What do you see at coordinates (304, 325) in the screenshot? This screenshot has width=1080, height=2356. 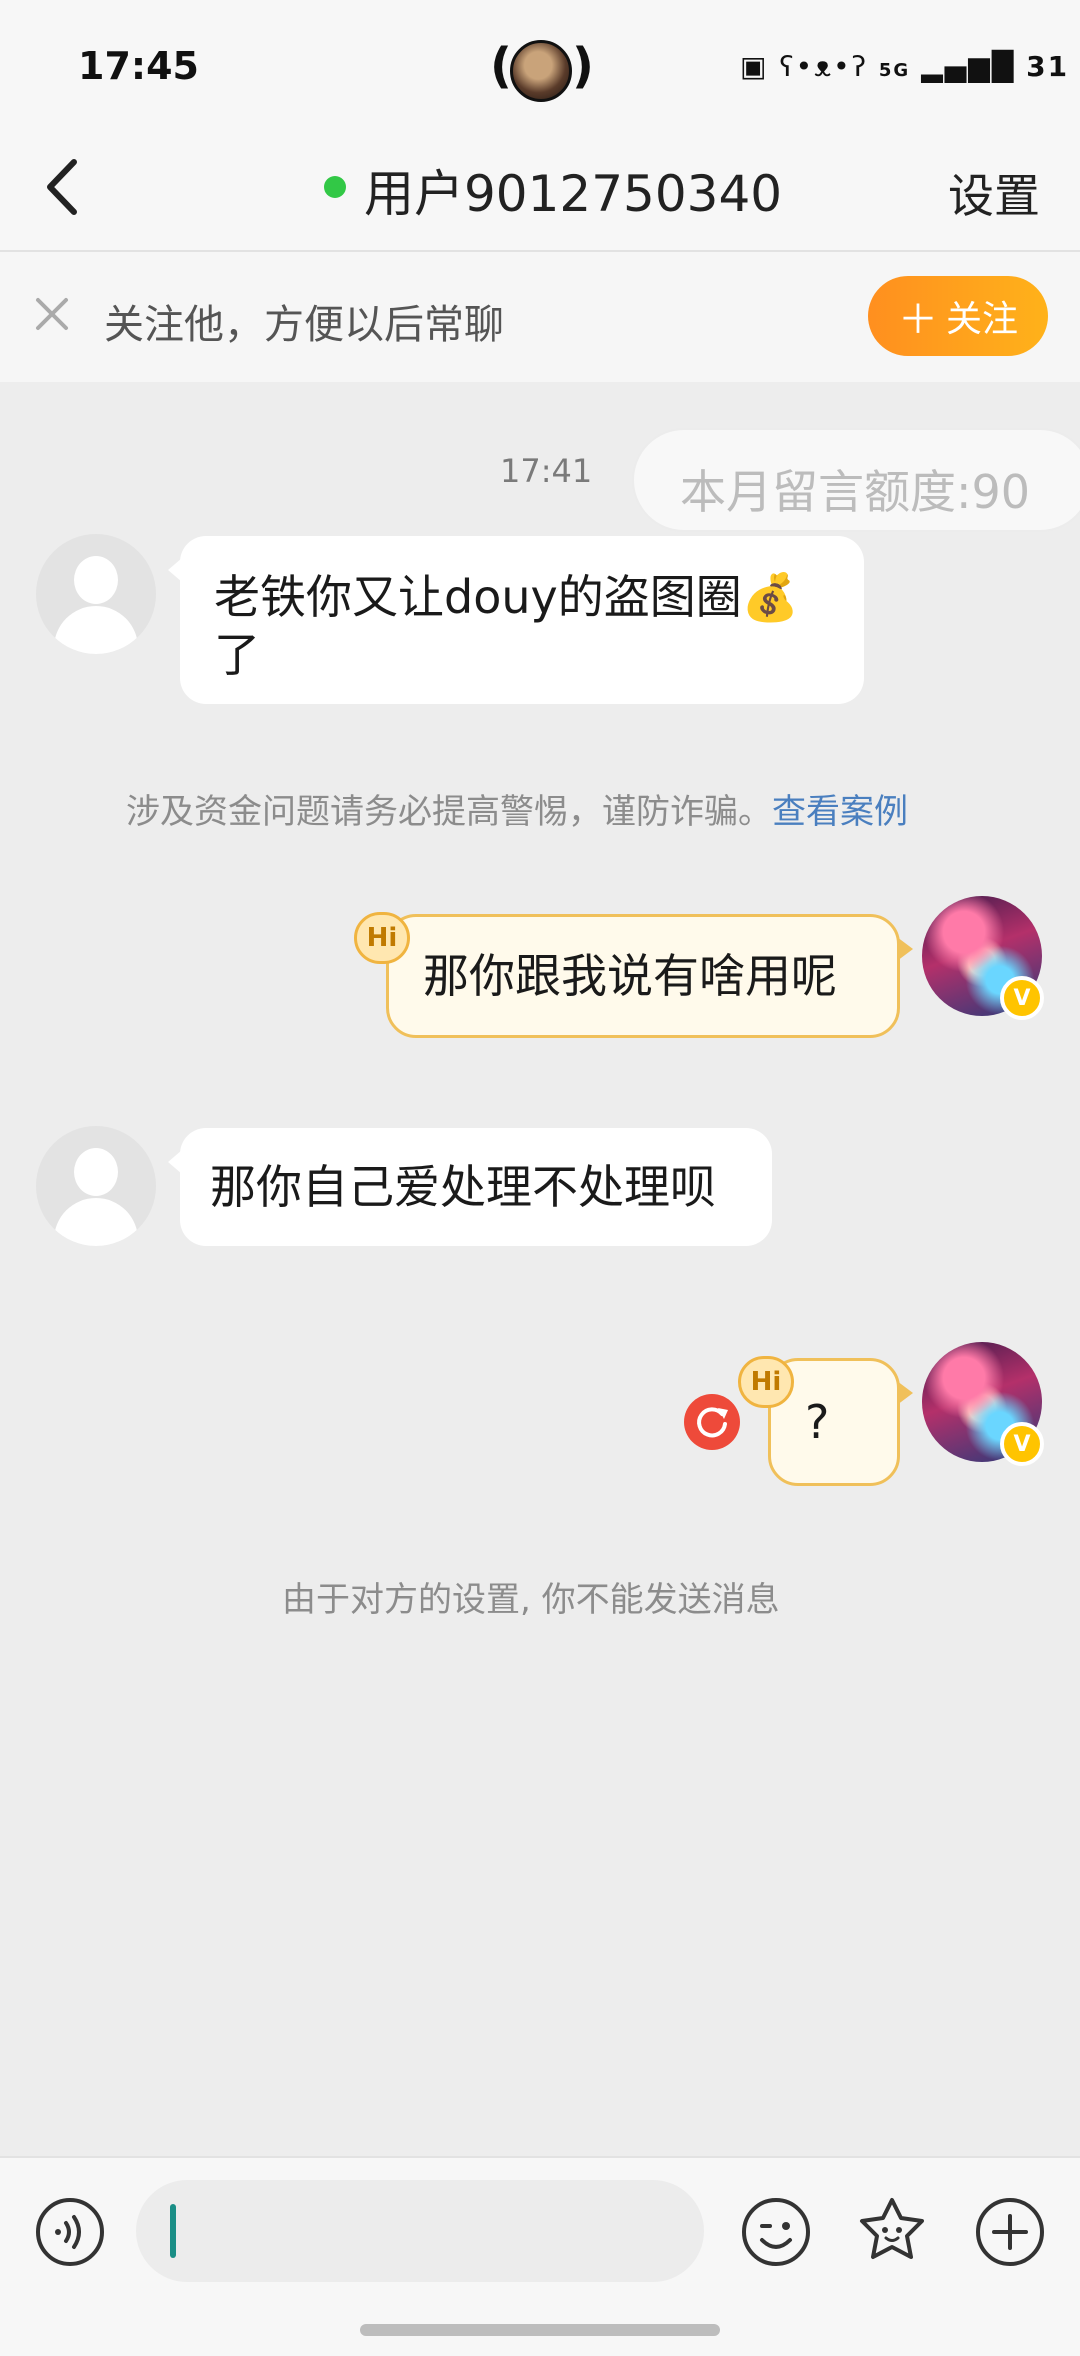 I see `follow-banner-text: 关注他，方便以后常聊` at bounding box center [304, 325].